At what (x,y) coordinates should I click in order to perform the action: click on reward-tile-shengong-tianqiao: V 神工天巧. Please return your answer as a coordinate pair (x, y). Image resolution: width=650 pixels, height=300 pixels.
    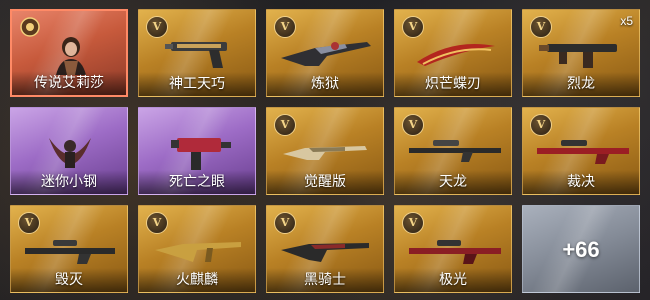
    Looking at the image, I should click on (197, 53).